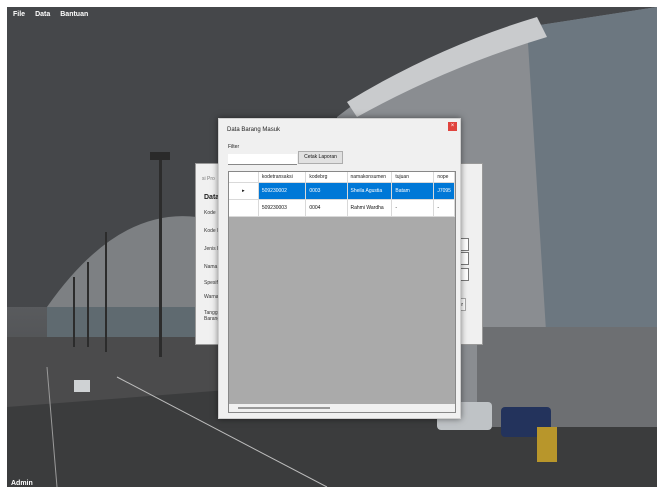 The image size is (664, 493). I want to click on menu-bantuan: Bantuan, so click(74, 15).